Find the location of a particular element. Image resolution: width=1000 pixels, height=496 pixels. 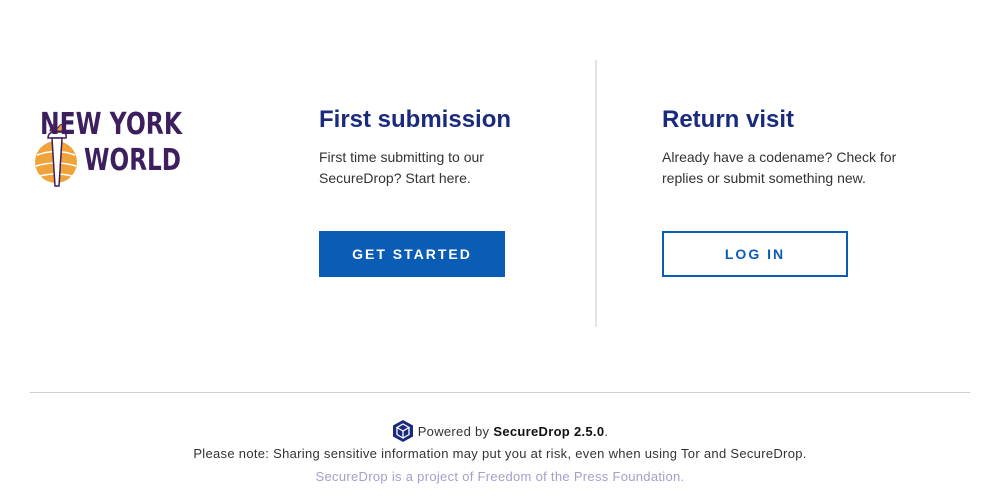

log-in-button: LOG IN is located at coordinates (755, 254).